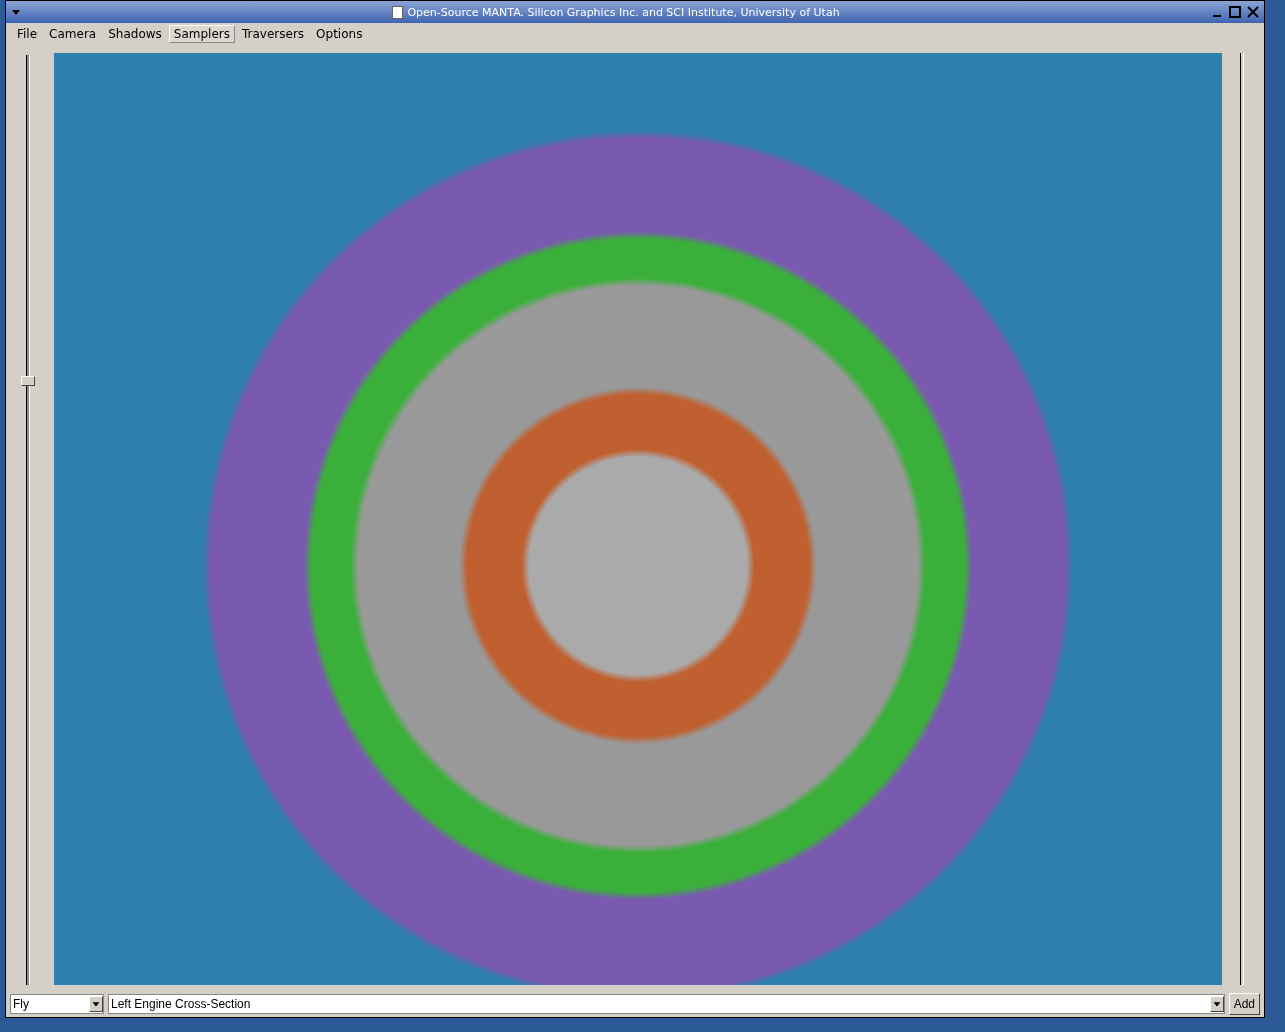 This screenshot has height=1032, width=1285. I want to click on menu-item: Samplers, so click(201, 34).